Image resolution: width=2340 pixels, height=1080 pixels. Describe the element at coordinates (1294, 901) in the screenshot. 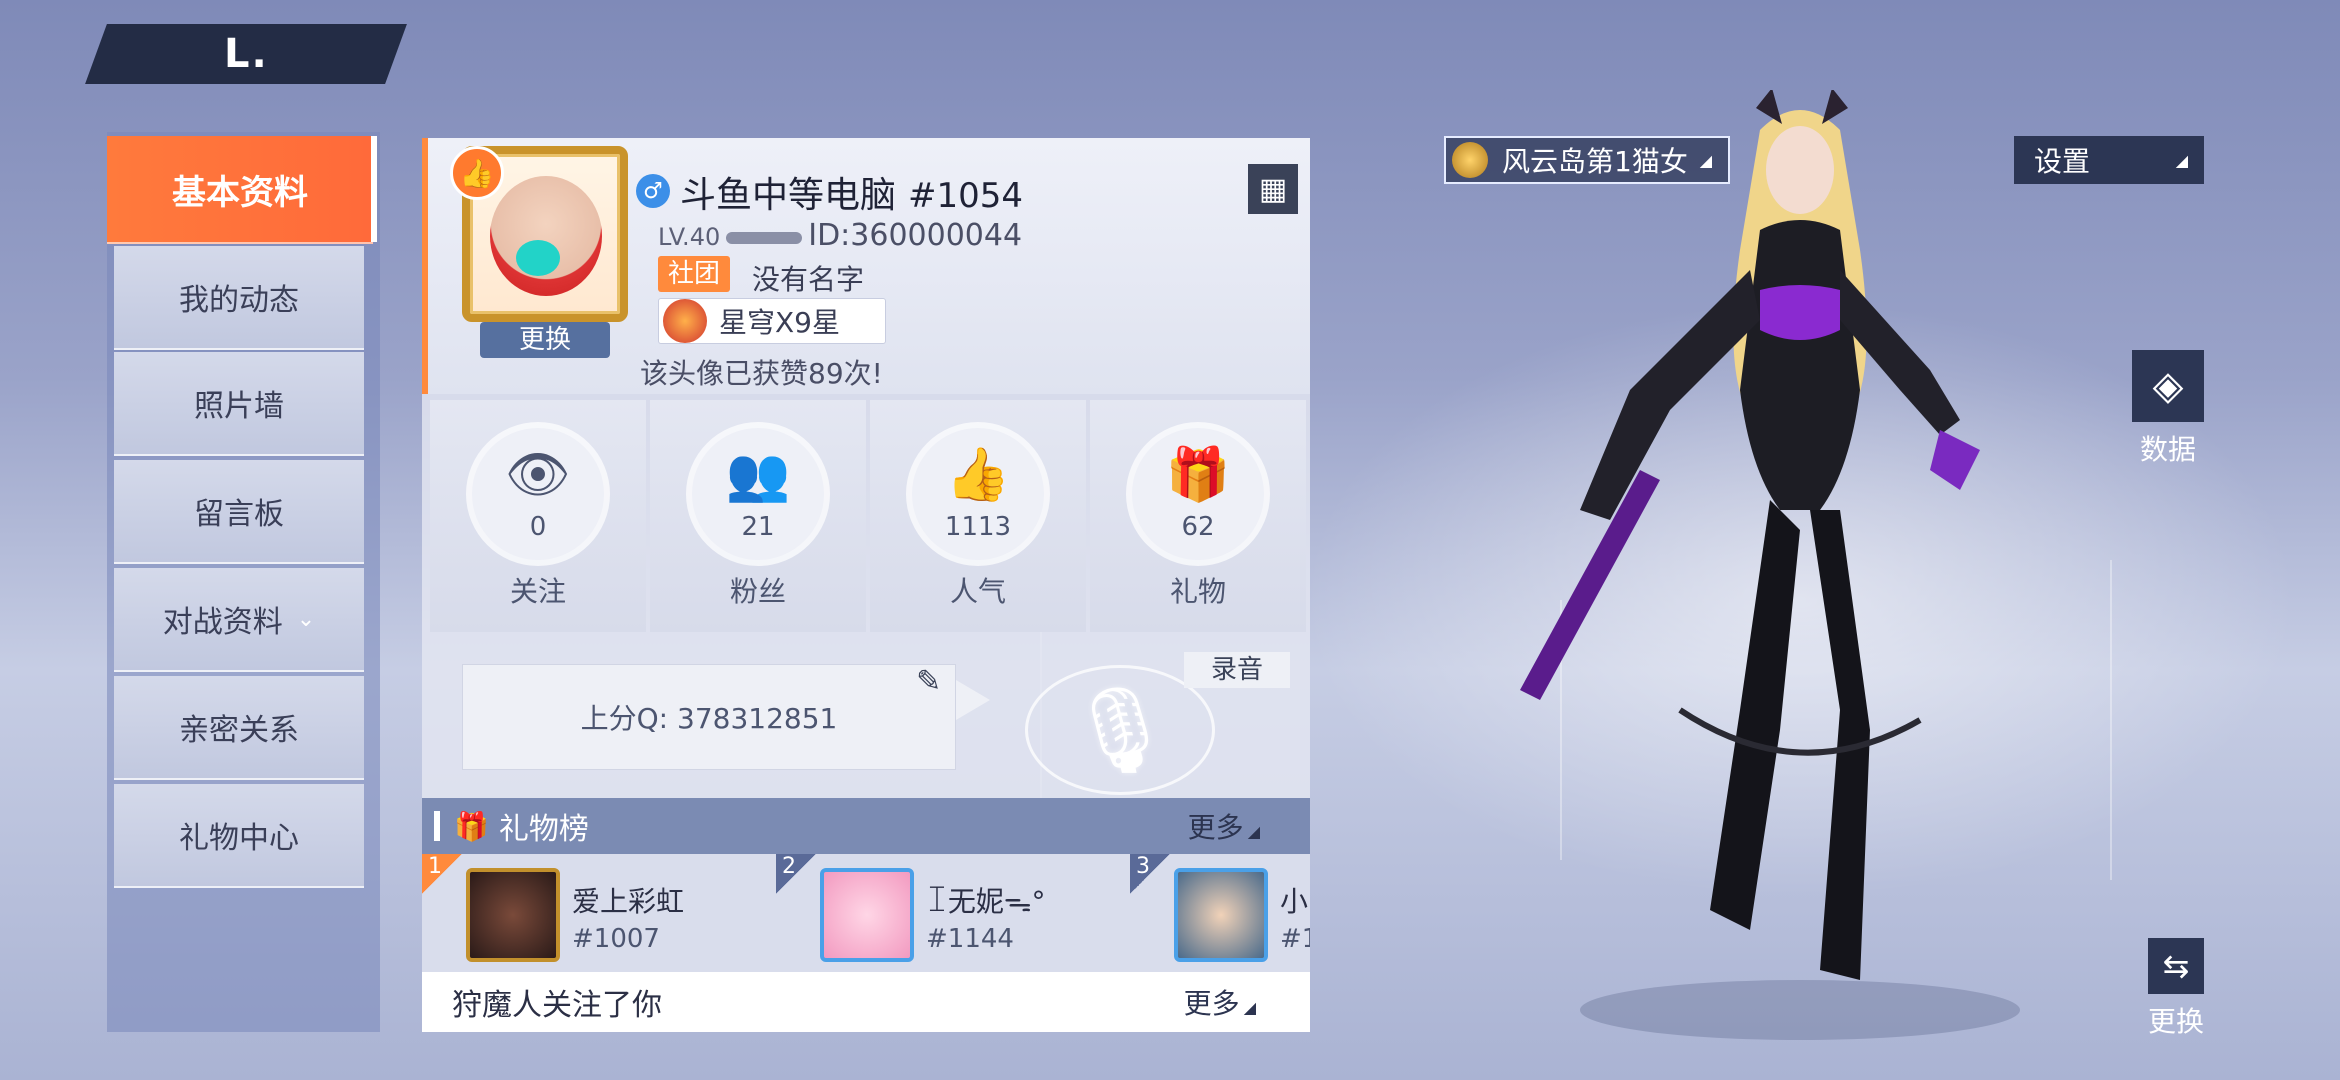

I see `gift-giver-name: 小` at that location.